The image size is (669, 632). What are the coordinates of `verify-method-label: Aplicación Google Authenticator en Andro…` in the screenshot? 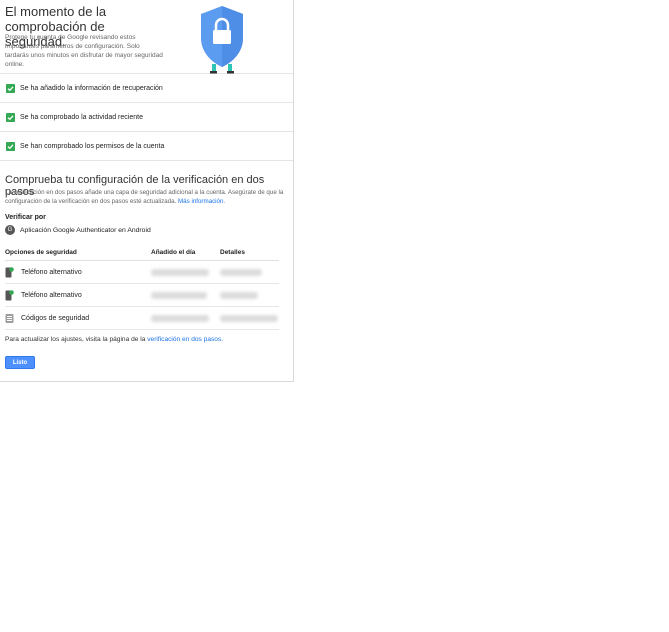 It's located at (85, 230).